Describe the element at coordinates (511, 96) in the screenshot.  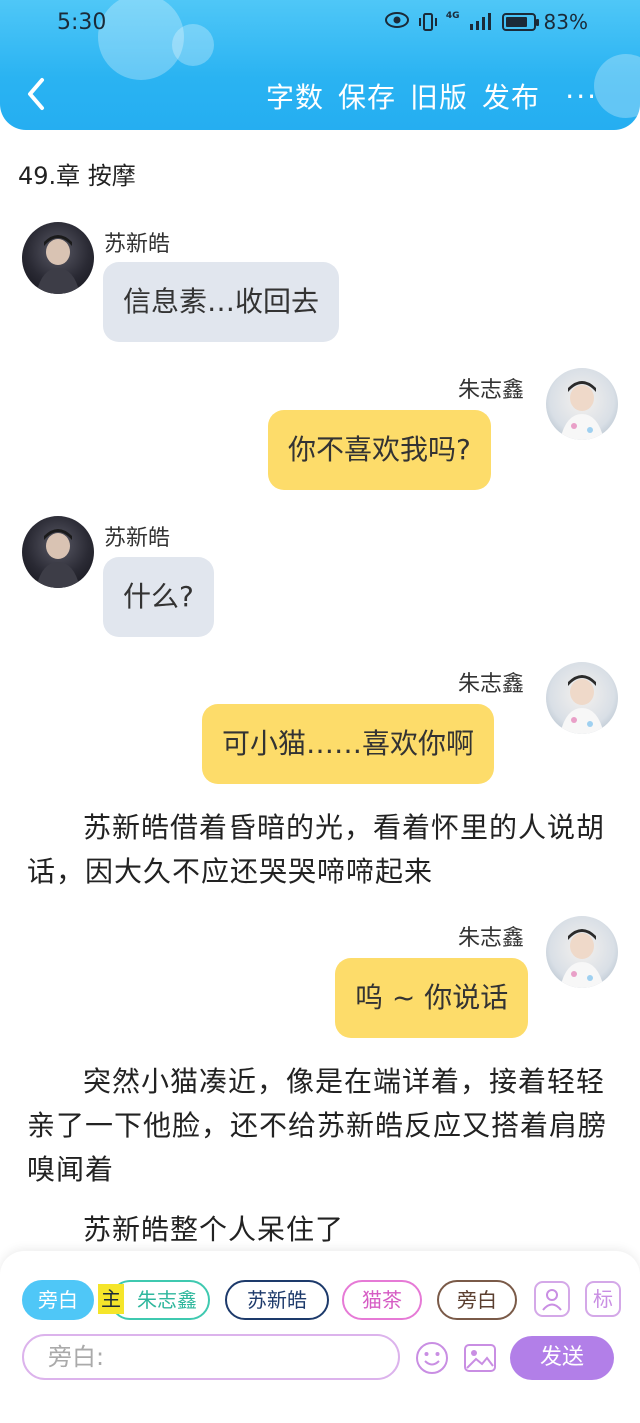
I see `publish-button: 发布` at that location.